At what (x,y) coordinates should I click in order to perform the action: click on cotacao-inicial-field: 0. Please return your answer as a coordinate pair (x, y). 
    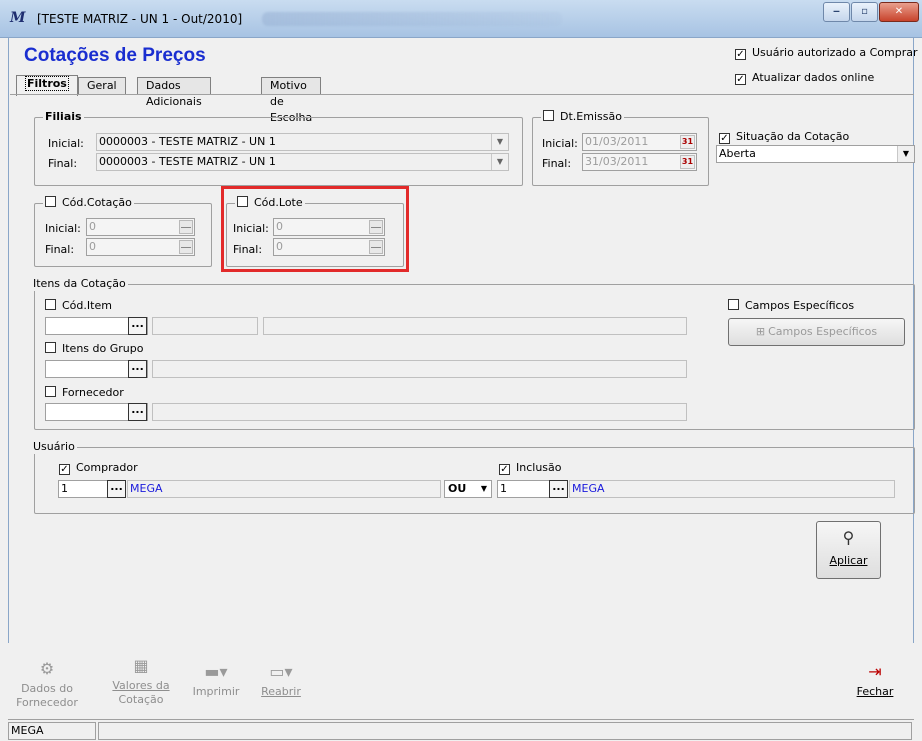
    Looking at the image, I should click on (140, 227).